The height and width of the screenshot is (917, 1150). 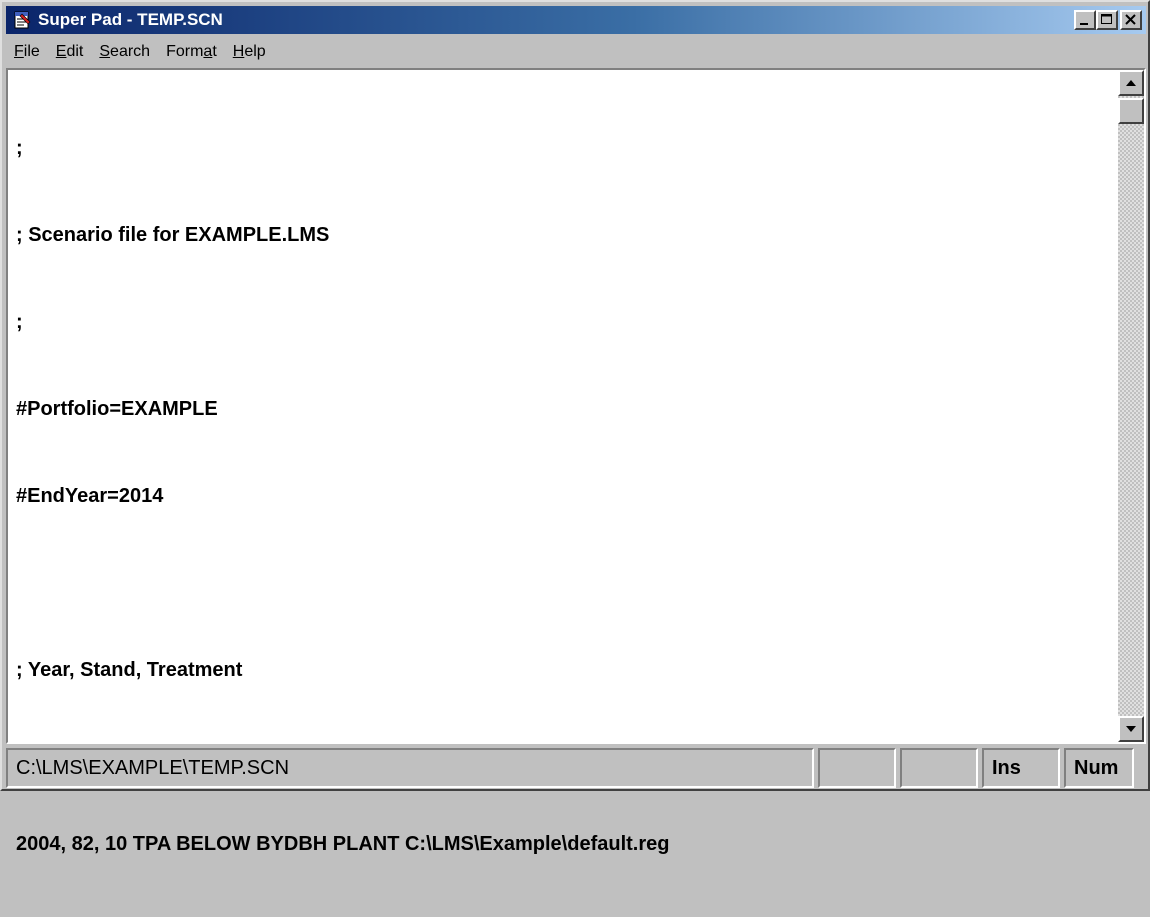 What do you see at coordinates (249, 52) in the screenshot?
I see `menu-help: Help` at bounding box center [249, 52].